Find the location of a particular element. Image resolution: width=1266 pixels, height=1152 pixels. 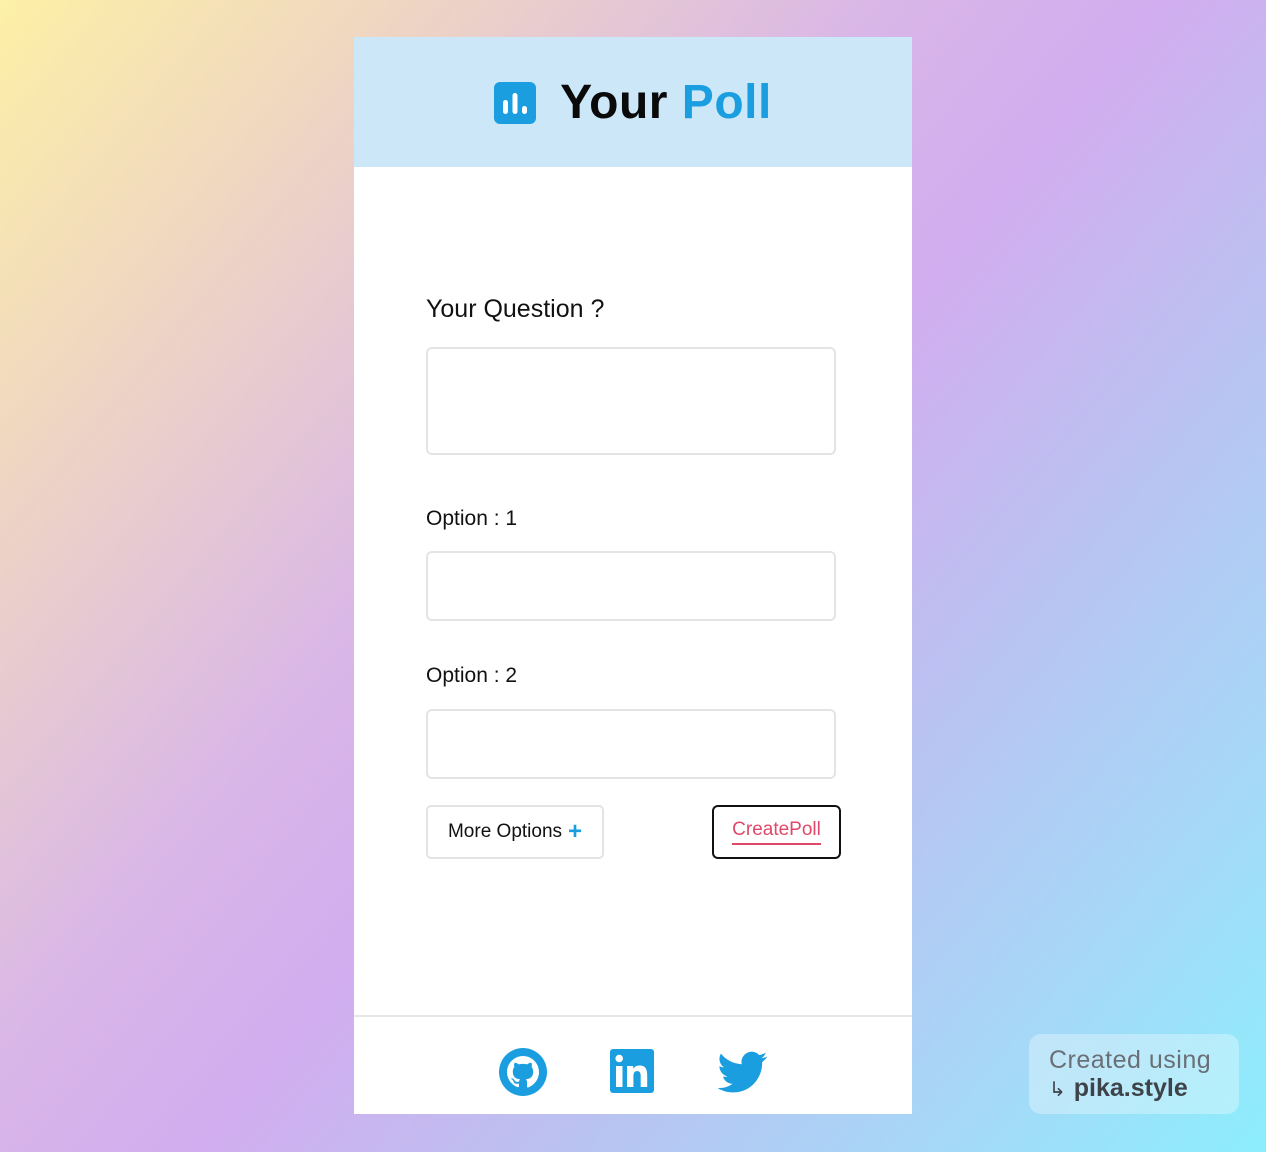

linkedin-link is located at coordinates (633, 1072).